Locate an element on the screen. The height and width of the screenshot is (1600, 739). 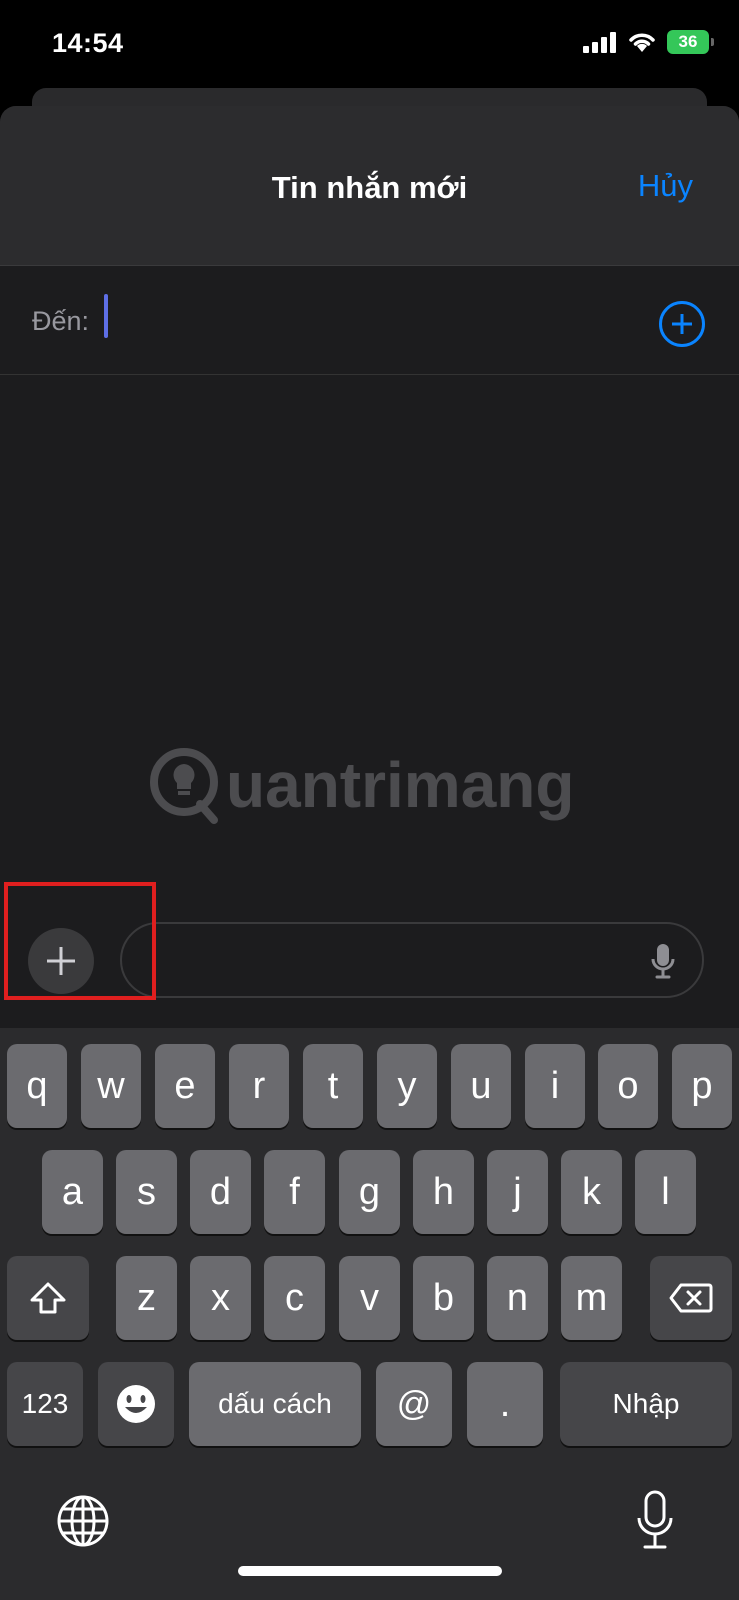
key-a: a is located at coordinates (72, 1192).